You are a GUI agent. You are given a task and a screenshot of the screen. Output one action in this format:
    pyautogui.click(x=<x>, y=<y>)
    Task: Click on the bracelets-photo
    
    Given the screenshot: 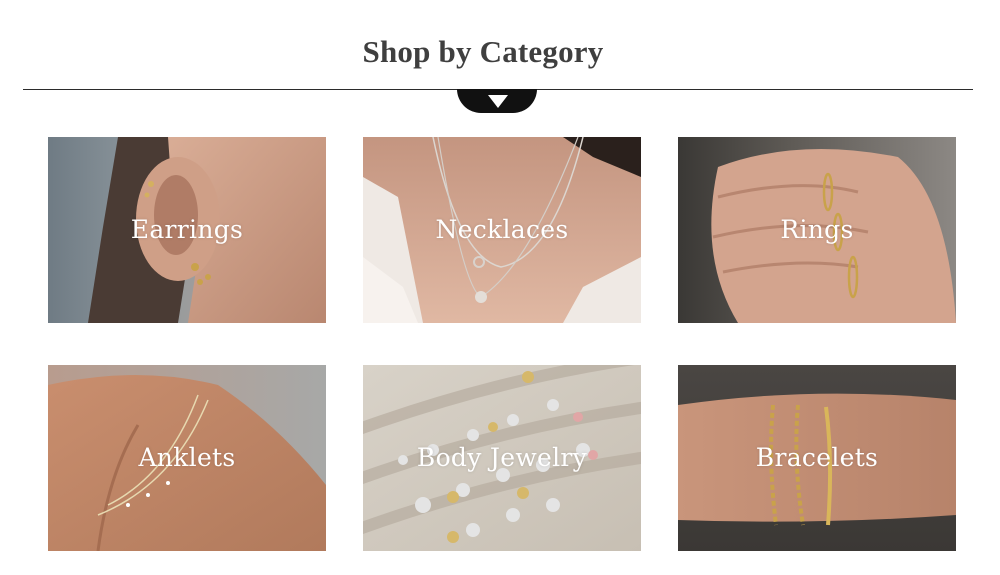 What is the action you would take?
    pyautogui.click(x=817, y=458)
    